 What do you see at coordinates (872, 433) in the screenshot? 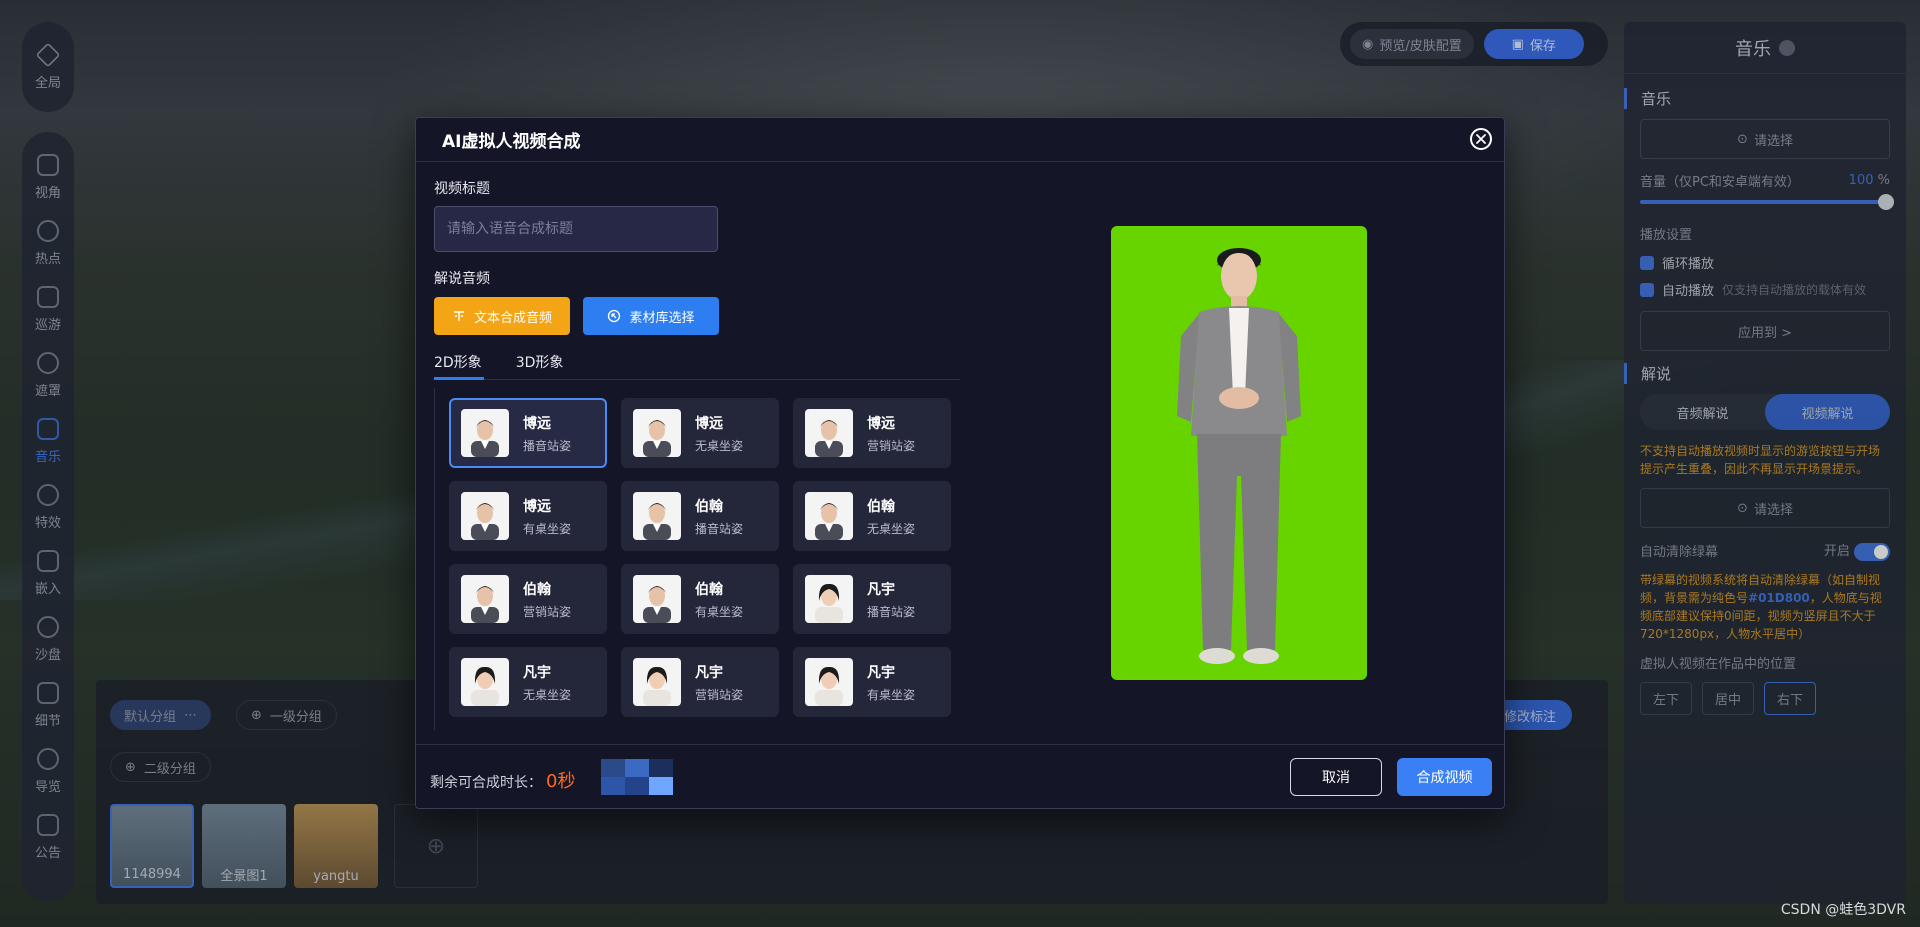
I see `avatar-card: 博远 营销站姿` at bounding box center [872, 433].